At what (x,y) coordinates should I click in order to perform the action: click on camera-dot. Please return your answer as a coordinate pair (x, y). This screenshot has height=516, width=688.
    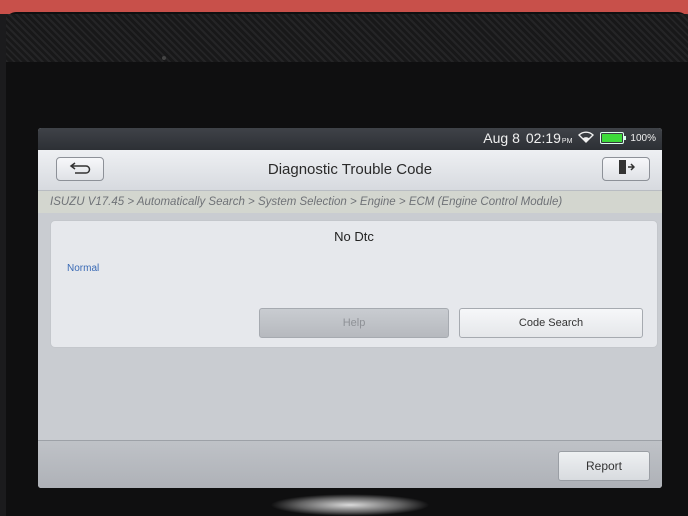
    Looking at the image, I should click on (164, 58).